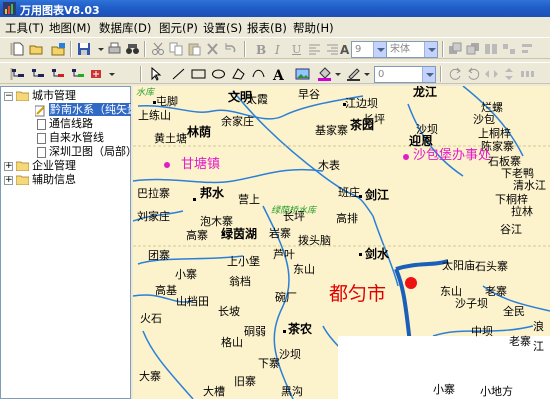  I want to click on font-size-select: 9, so click(369, 49).